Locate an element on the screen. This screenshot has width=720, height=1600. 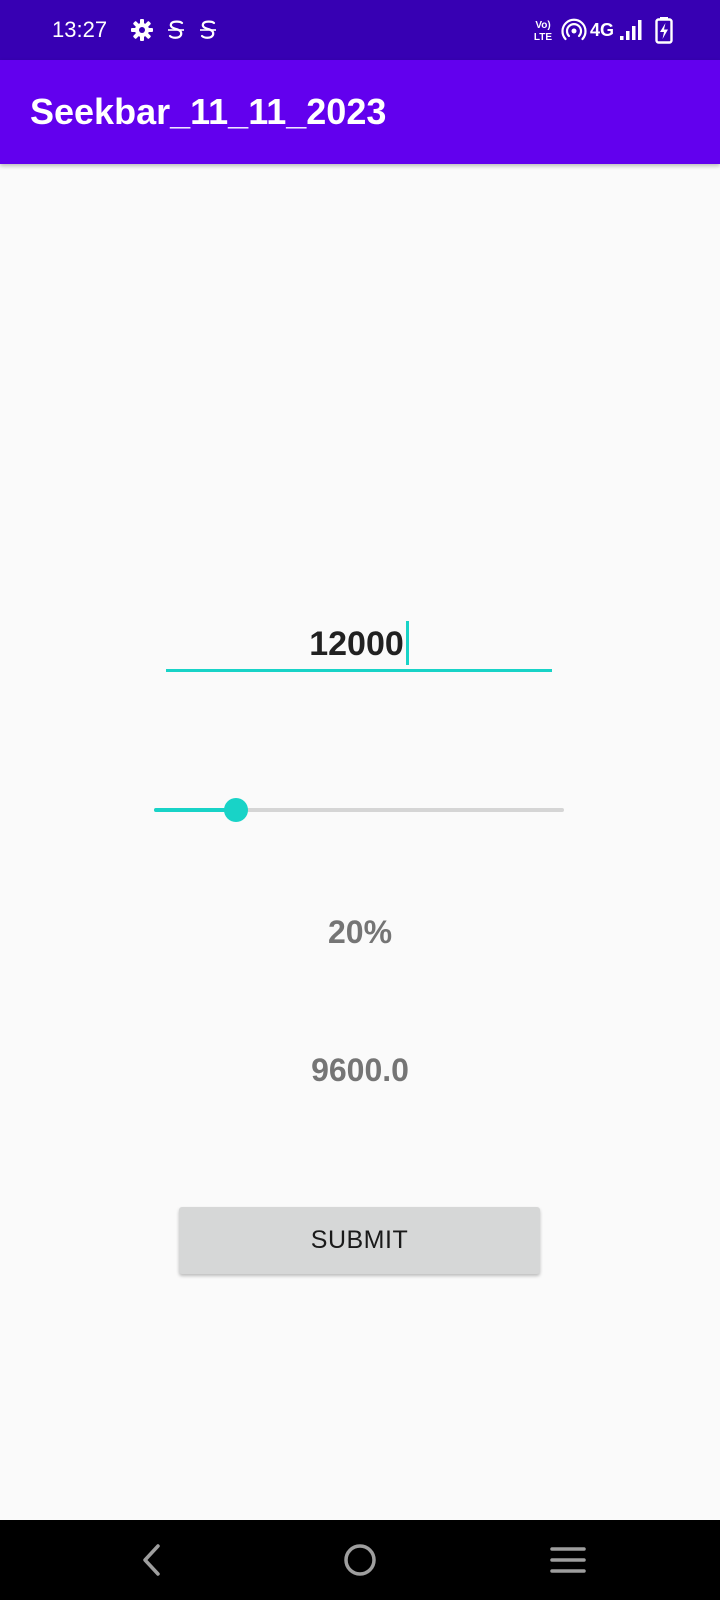
battery-charging-icon is located at coordinates (664, 30).